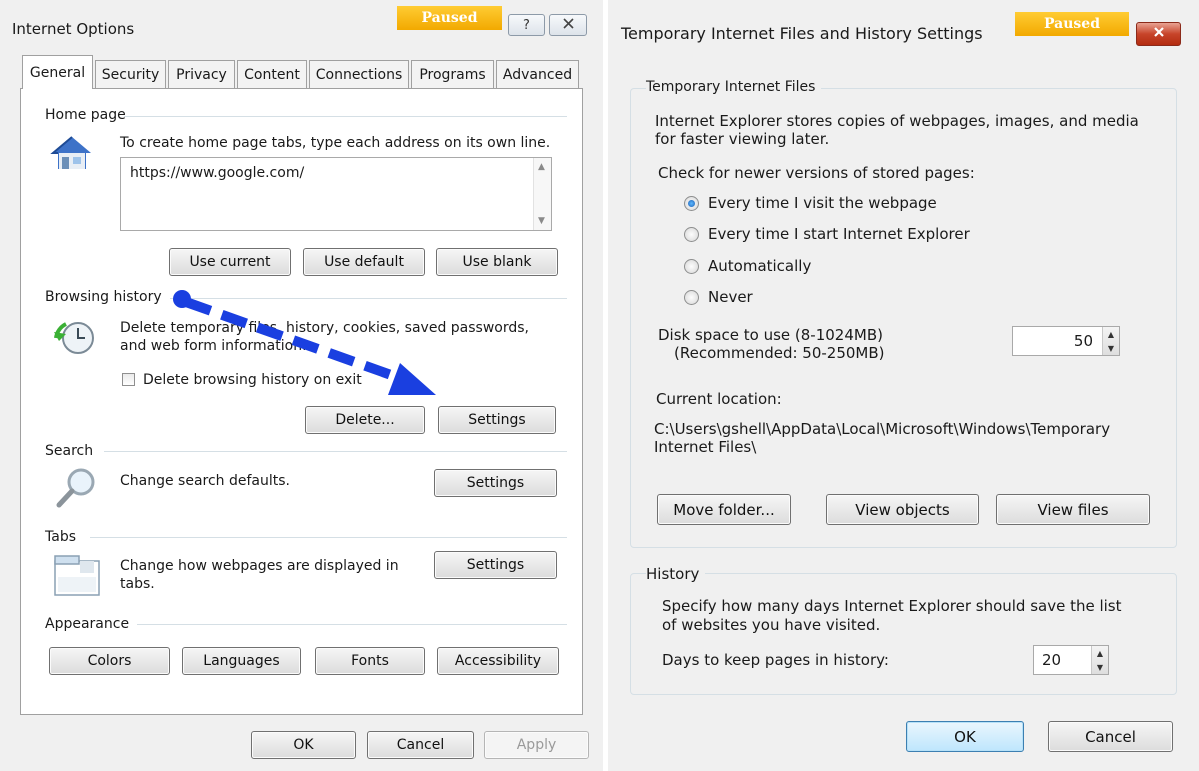  What do you see at coordinates (541, 221) in the screenshot?
I see `scroll-down-icon: ▼` at bounding box center [541, 221].